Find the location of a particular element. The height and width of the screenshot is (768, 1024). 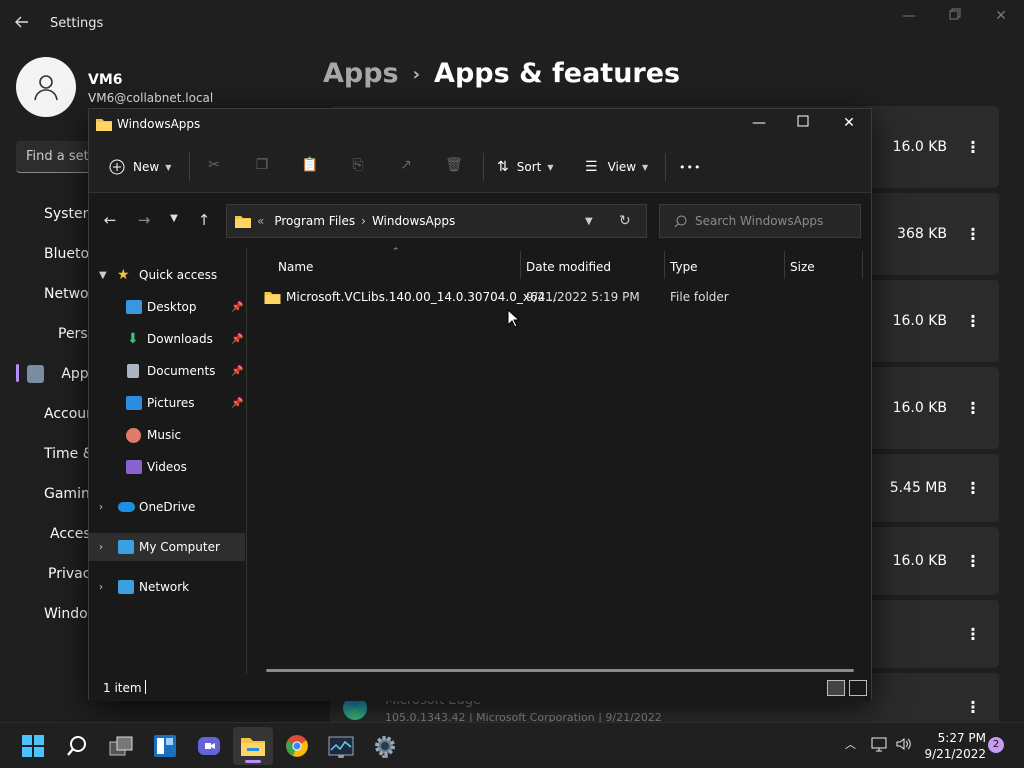

search-icon is located at coordinates (76, 746).